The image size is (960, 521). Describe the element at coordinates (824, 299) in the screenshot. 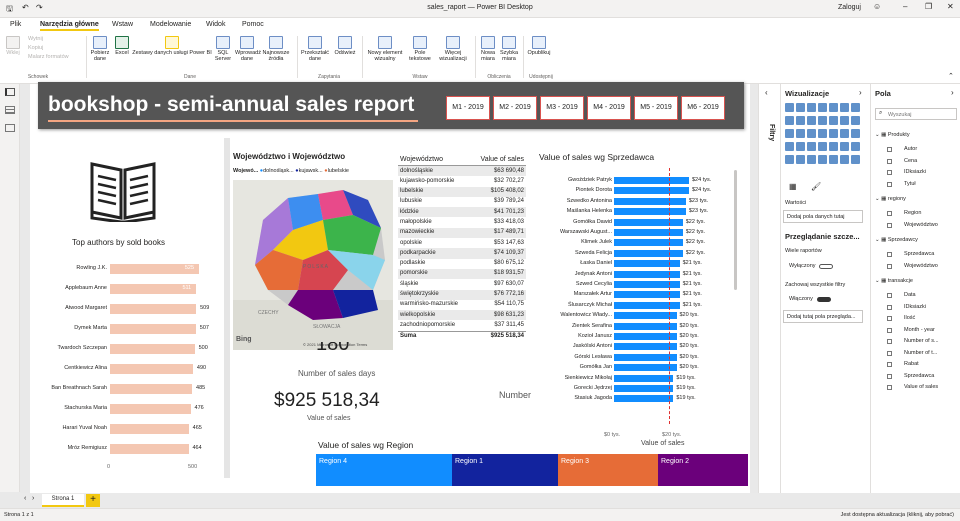

I see `keep-filters-toggle` at that location.